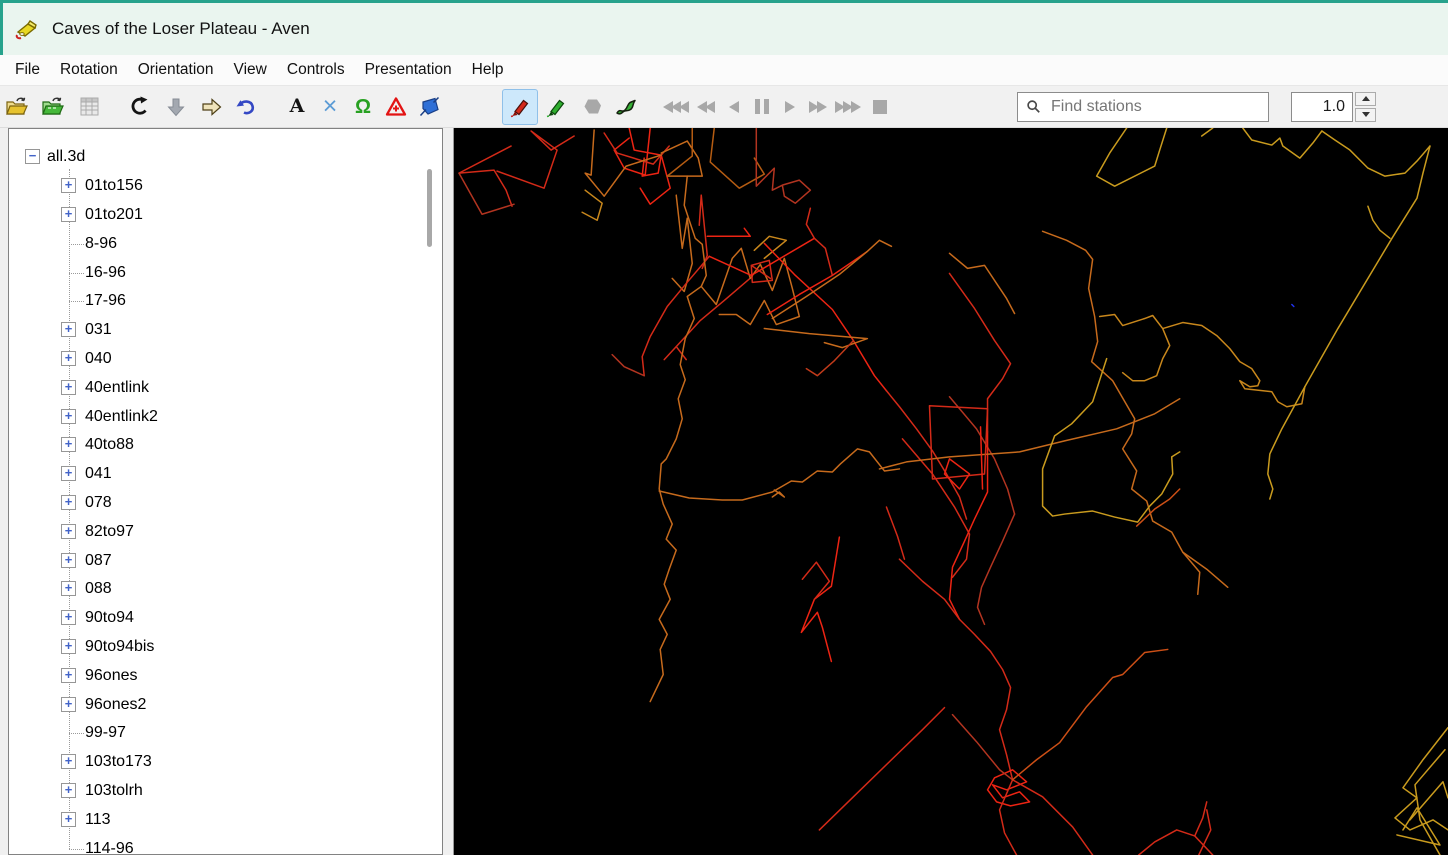 This screenshot has width=1448, height=855. What do you see at coordinates (250, 70) in the screenshot?
I see `menu-item-view: View` at bounding box center [250, 70].